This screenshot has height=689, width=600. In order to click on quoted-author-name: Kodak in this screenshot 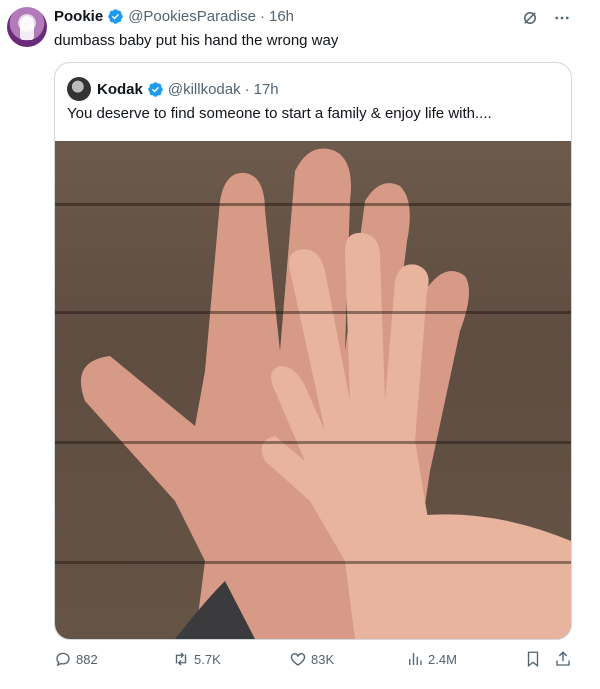, I will do `click(120, 89)`.